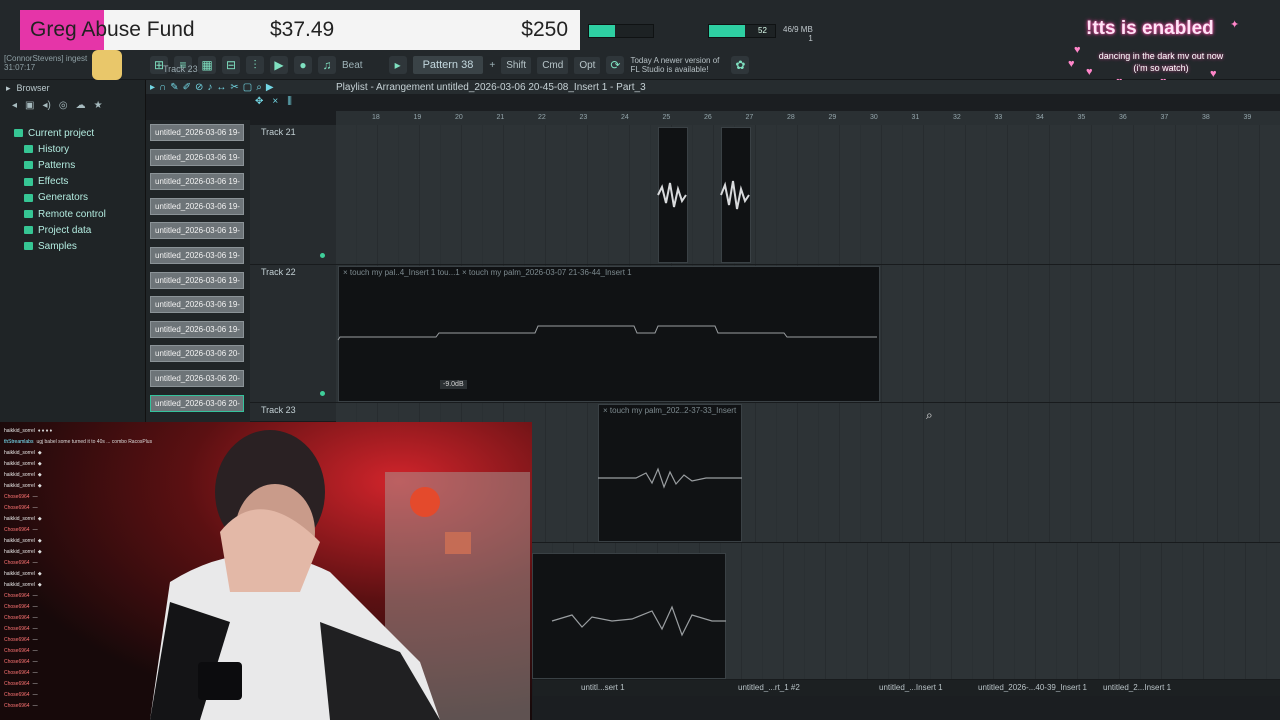 The image size is (1280, 720). I want to click on view-icon: ▣, so click(29, 105).